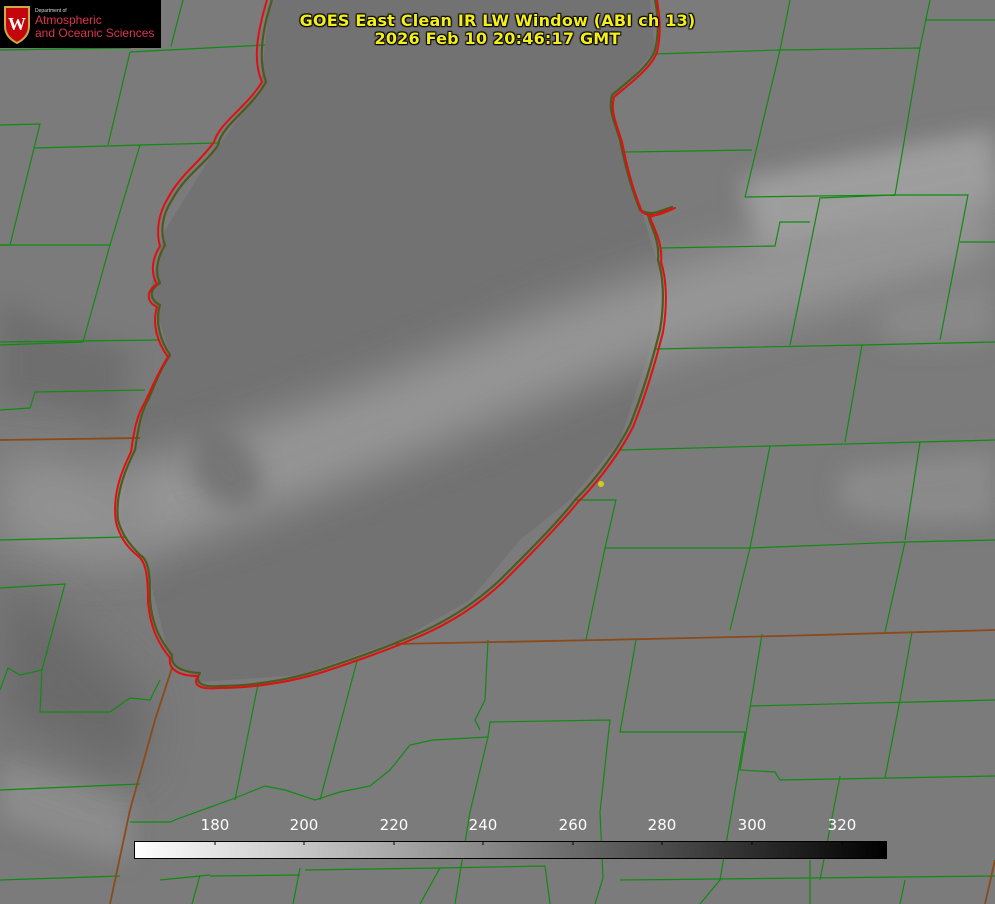 Image resolution: width=995 pixels, height=904 pixels. I want to click on colorbar-tick-label: 220, so click(394, 825).